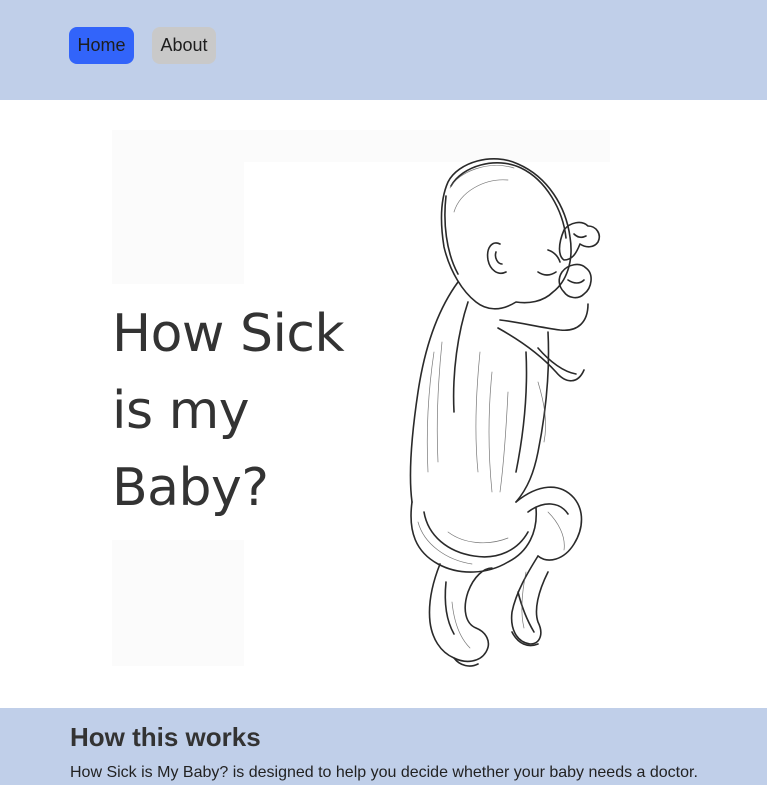 The image size is (767, 785). I want to click on hero-title: How Sick is my Baby?, so click(237, 411).